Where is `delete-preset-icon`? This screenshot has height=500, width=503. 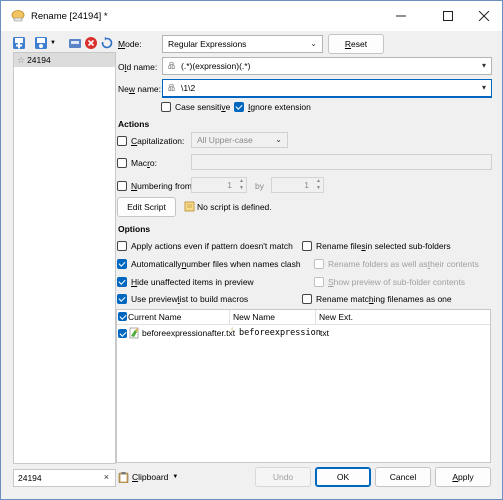
delete-preset-icon is located at coordinates (91, 43).